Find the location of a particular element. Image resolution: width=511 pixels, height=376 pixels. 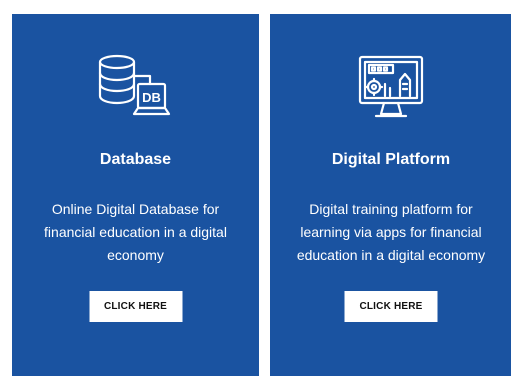

digital-platform-icon is located at coordinates (390, 89).